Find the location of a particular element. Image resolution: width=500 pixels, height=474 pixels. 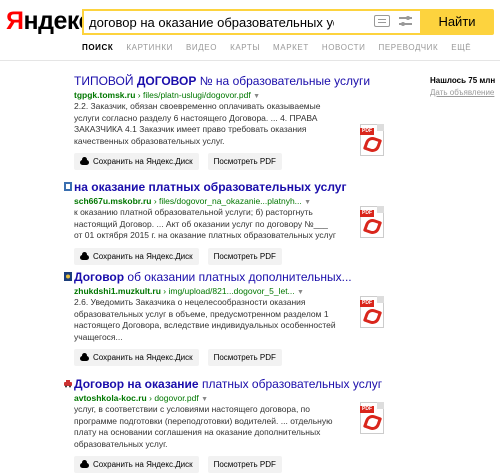

tab-maps: КАРТЫ is located at coordinates (245, 47).